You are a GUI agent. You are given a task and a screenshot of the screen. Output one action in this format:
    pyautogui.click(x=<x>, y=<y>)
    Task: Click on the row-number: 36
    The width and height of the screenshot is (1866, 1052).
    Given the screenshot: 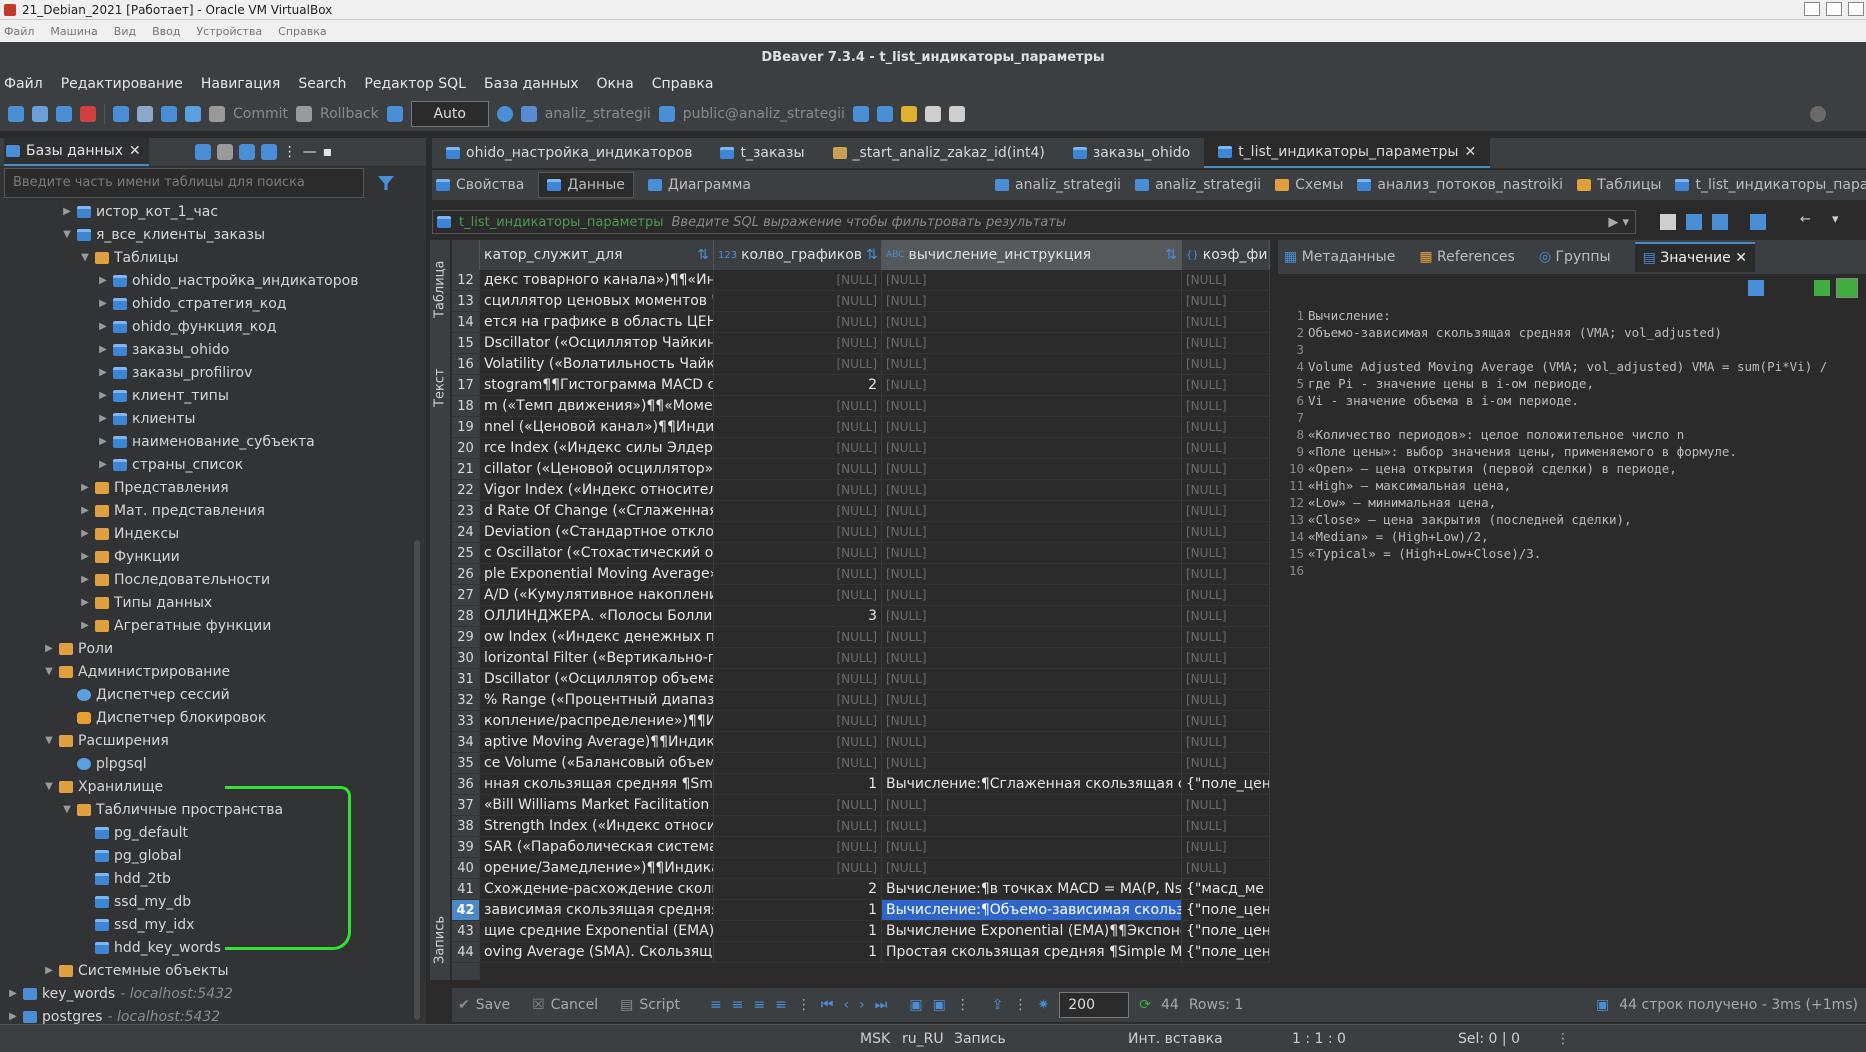 What is the action you would take?
    pyautogui.click(x=466, y=784)
    